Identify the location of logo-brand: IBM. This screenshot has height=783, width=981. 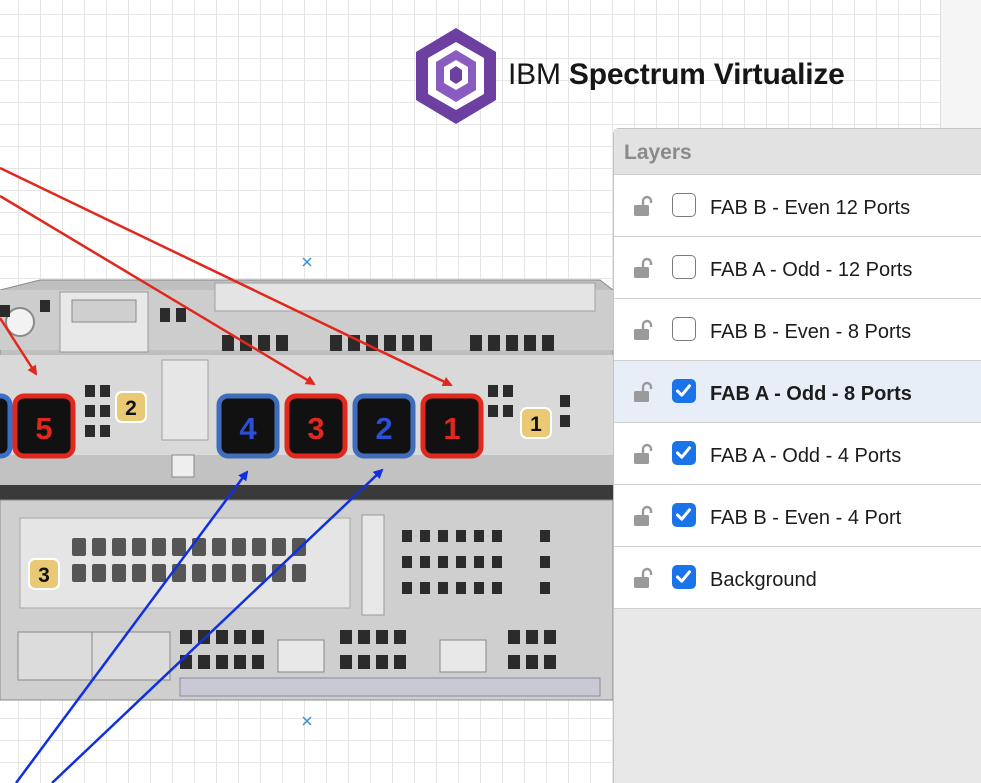
(534, 74).